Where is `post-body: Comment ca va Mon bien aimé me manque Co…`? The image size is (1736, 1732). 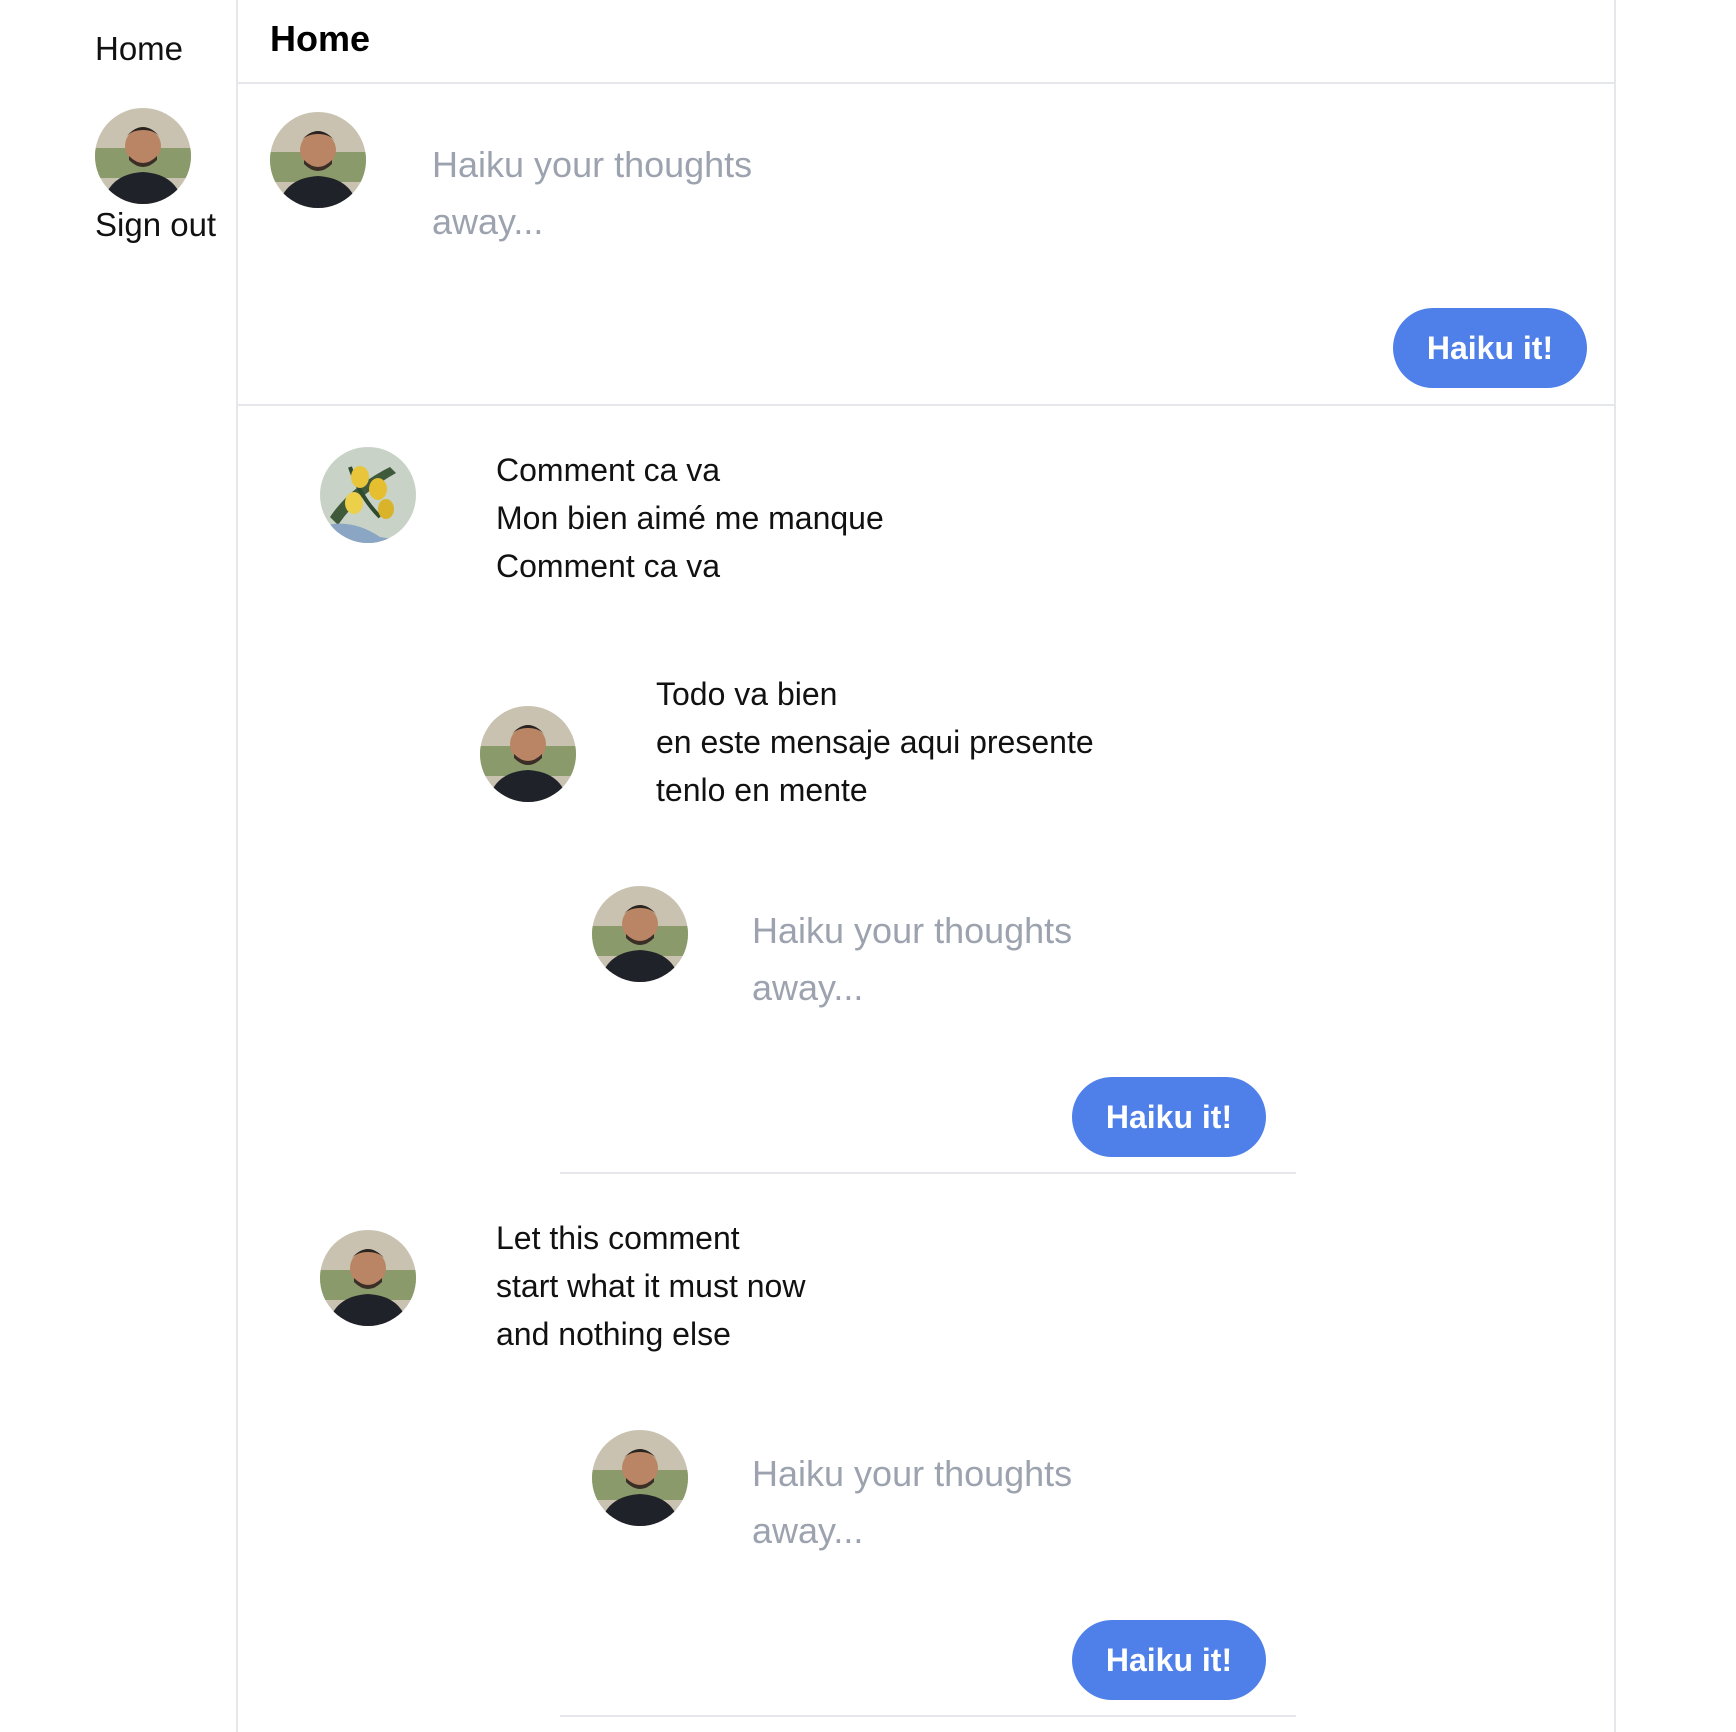 post-body: Comment ca va Mon bien aimé me manque Co… is located at coordinates (690, 518).